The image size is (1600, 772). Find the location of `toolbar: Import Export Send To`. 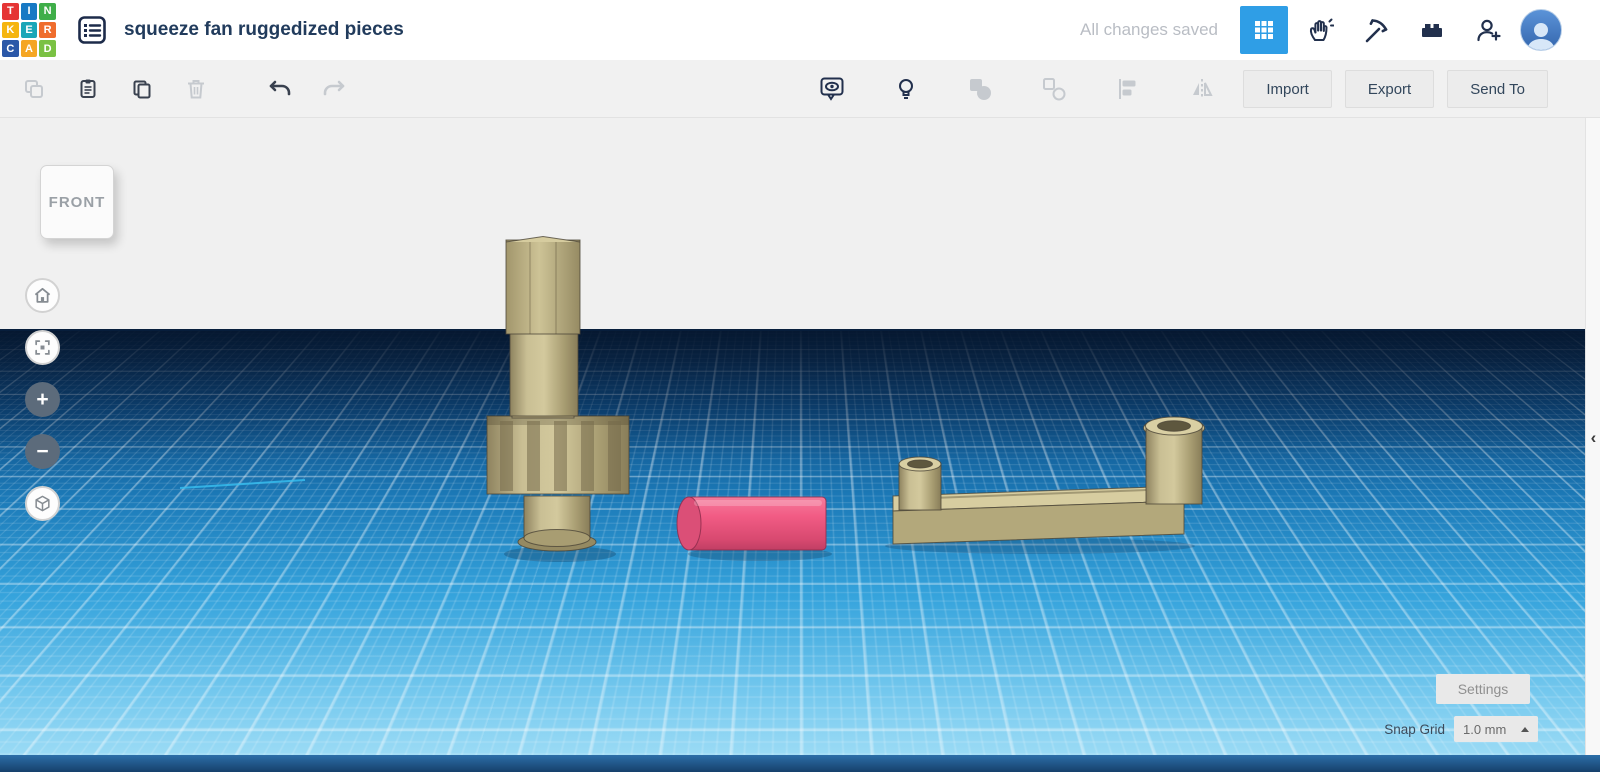

toolbar: Import Export Send To is located at coordinates (800, 89).